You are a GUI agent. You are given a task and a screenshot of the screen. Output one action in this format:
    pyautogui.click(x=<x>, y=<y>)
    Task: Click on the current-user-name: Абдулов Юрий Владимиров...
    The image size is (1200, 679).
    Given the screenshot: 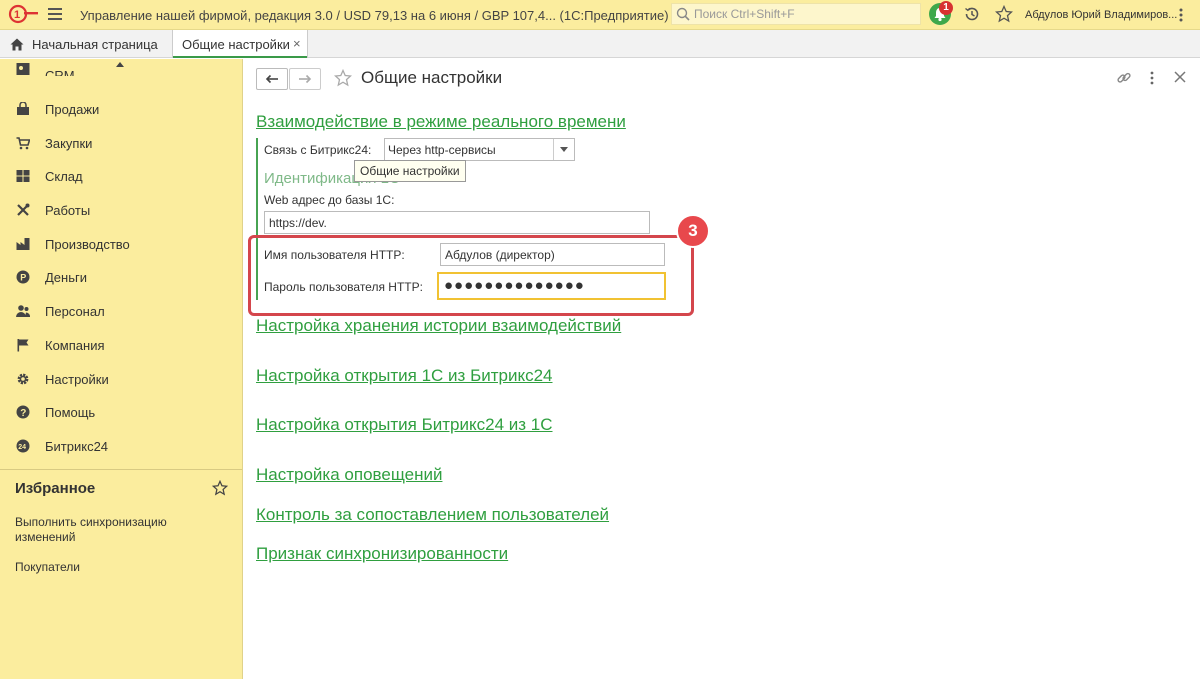 What is the action you would take?
    pyautogui.click(x=1101, y=15)
    